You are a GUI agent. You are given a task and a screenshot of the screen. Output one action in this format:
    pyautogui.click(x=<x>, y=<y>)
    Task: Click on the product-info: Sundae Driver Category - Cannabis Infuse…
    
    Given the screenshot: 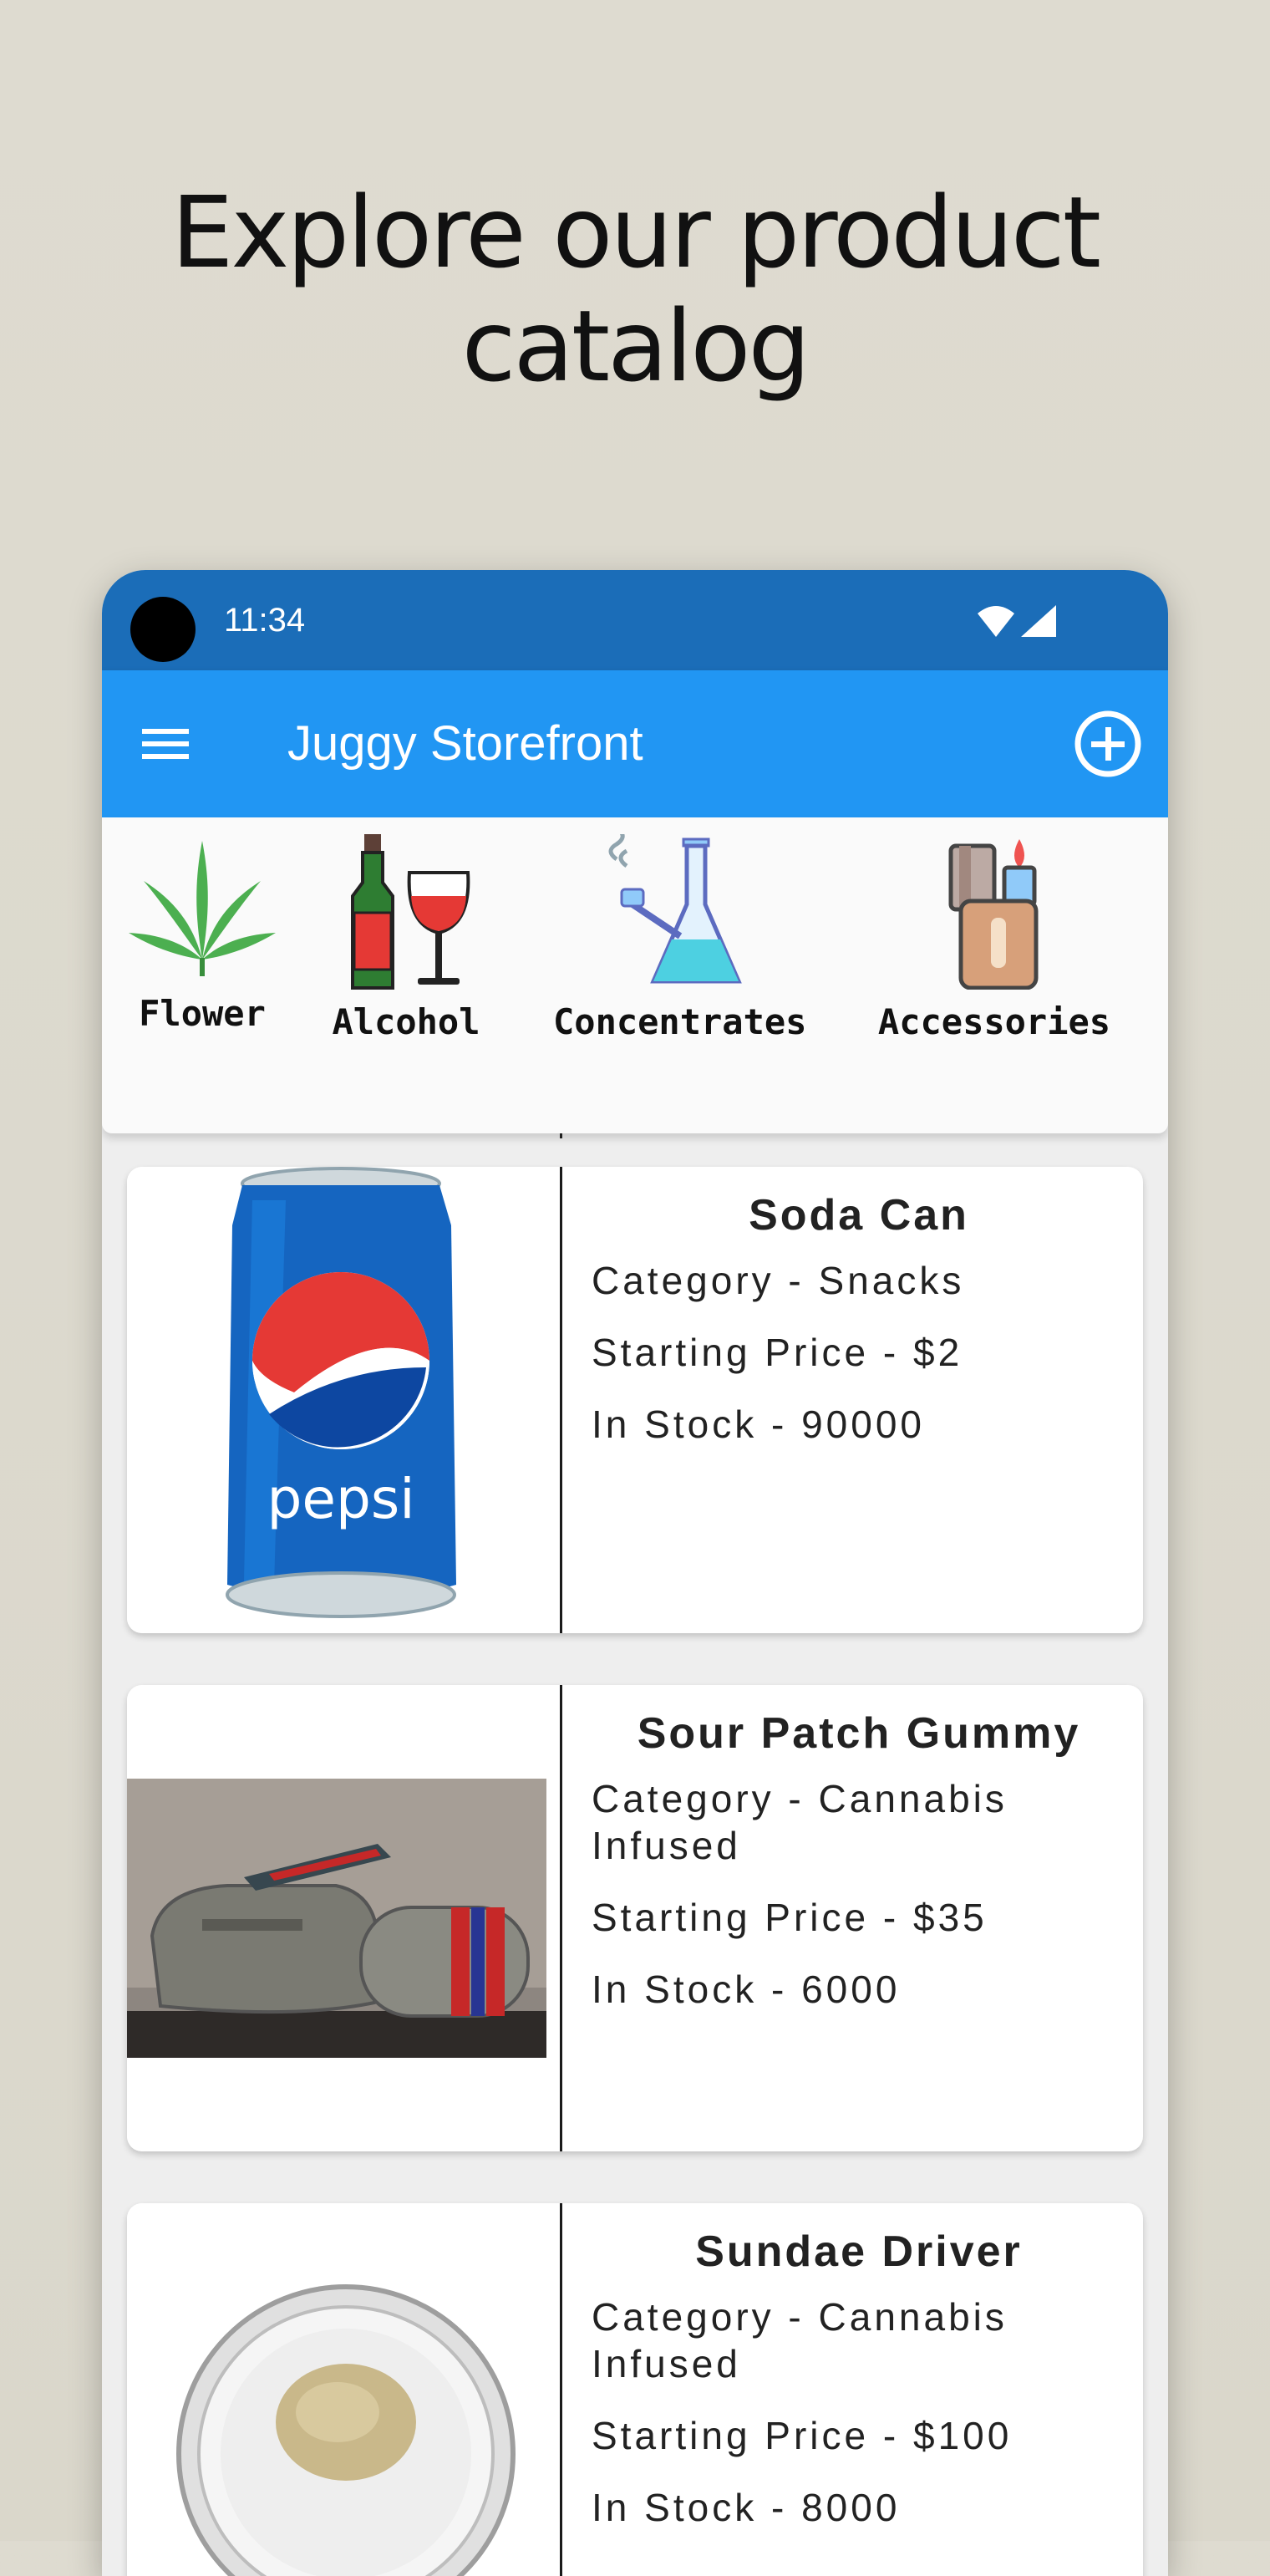 What is the action you would take?
    pyautogui.click(x=859, y=2391)
    